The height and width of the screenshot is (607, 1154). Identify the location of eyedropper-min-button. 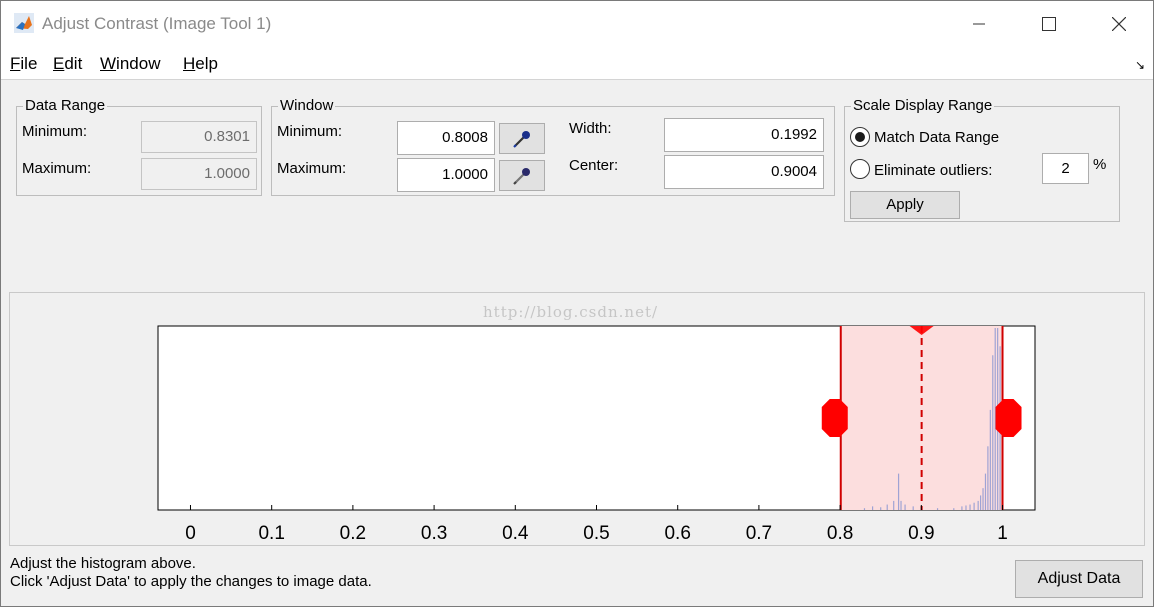
(522, 138).